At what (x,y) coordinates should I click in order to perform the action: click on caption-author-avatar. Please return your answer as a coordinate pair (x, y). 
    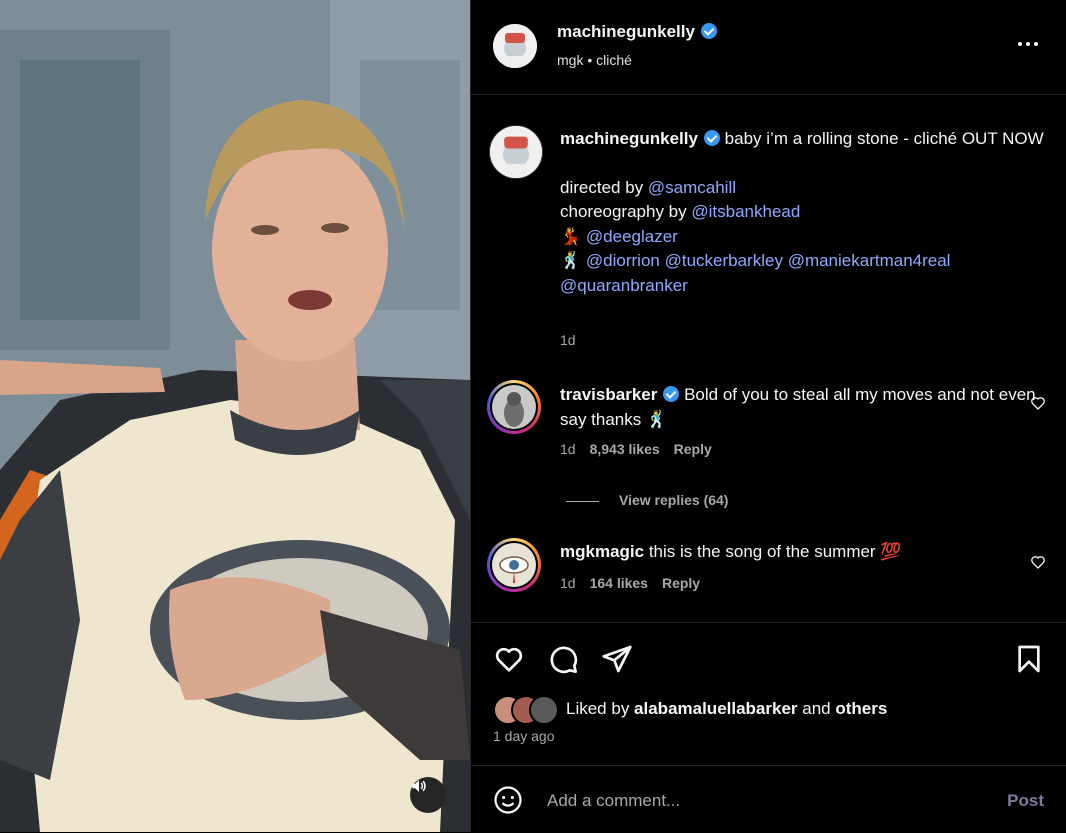
    Looking at the image, I should click on (516, 152).